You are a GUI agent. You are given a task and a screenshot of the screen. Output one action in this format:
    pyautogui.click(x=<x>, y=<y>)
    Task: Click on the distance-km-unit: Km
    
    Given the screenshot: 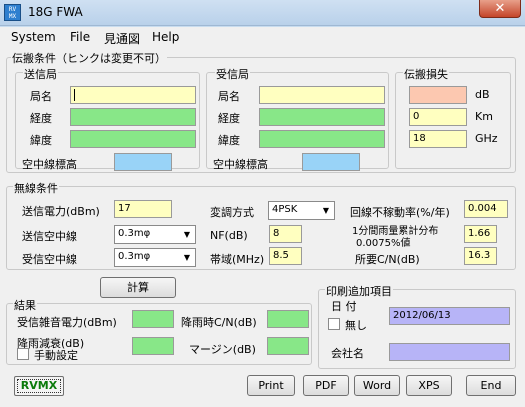 What is the action you would take?
    pyautogui.click(x=484, y=116)
    